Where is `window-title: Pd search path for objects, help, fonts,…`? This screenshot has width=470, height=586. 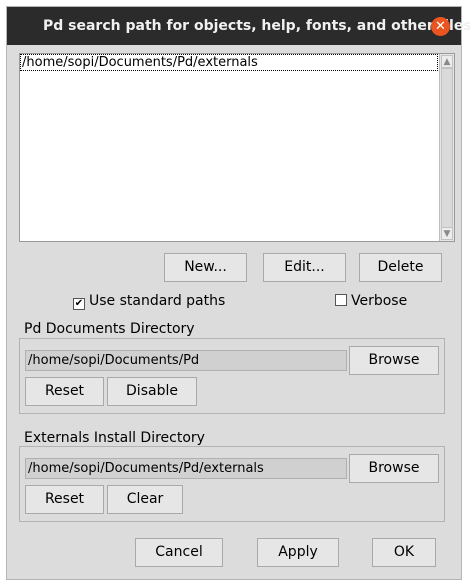
window-title: Pd search path for objects, help, fonts,… is located at coordinates (256, 26).